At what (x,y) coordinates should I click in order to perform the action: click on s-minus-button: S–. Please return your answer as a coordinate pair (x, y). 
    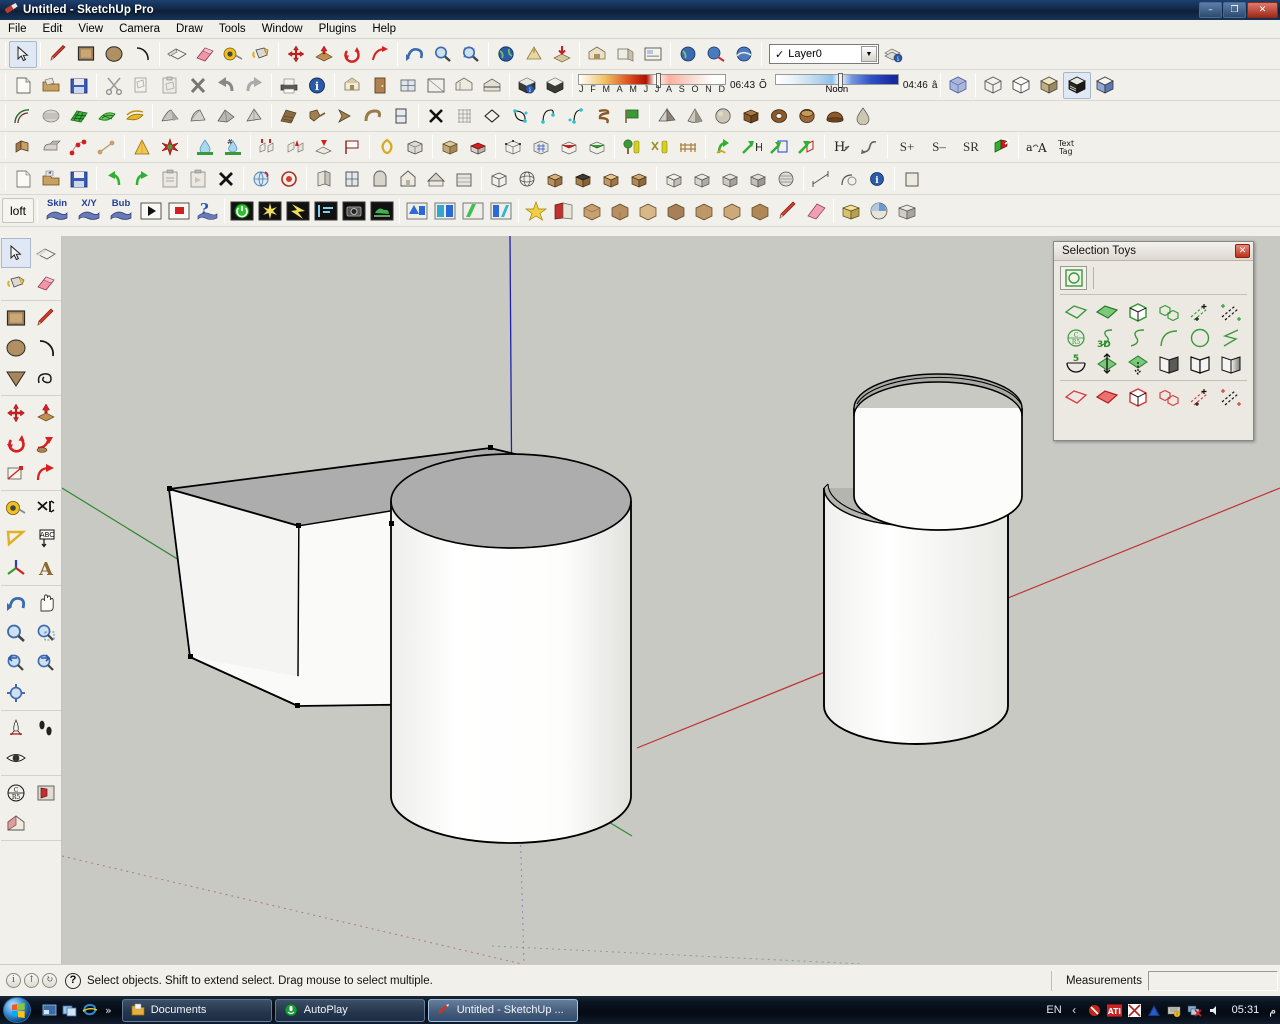
    Looking at the image, I should click on (939, 147).